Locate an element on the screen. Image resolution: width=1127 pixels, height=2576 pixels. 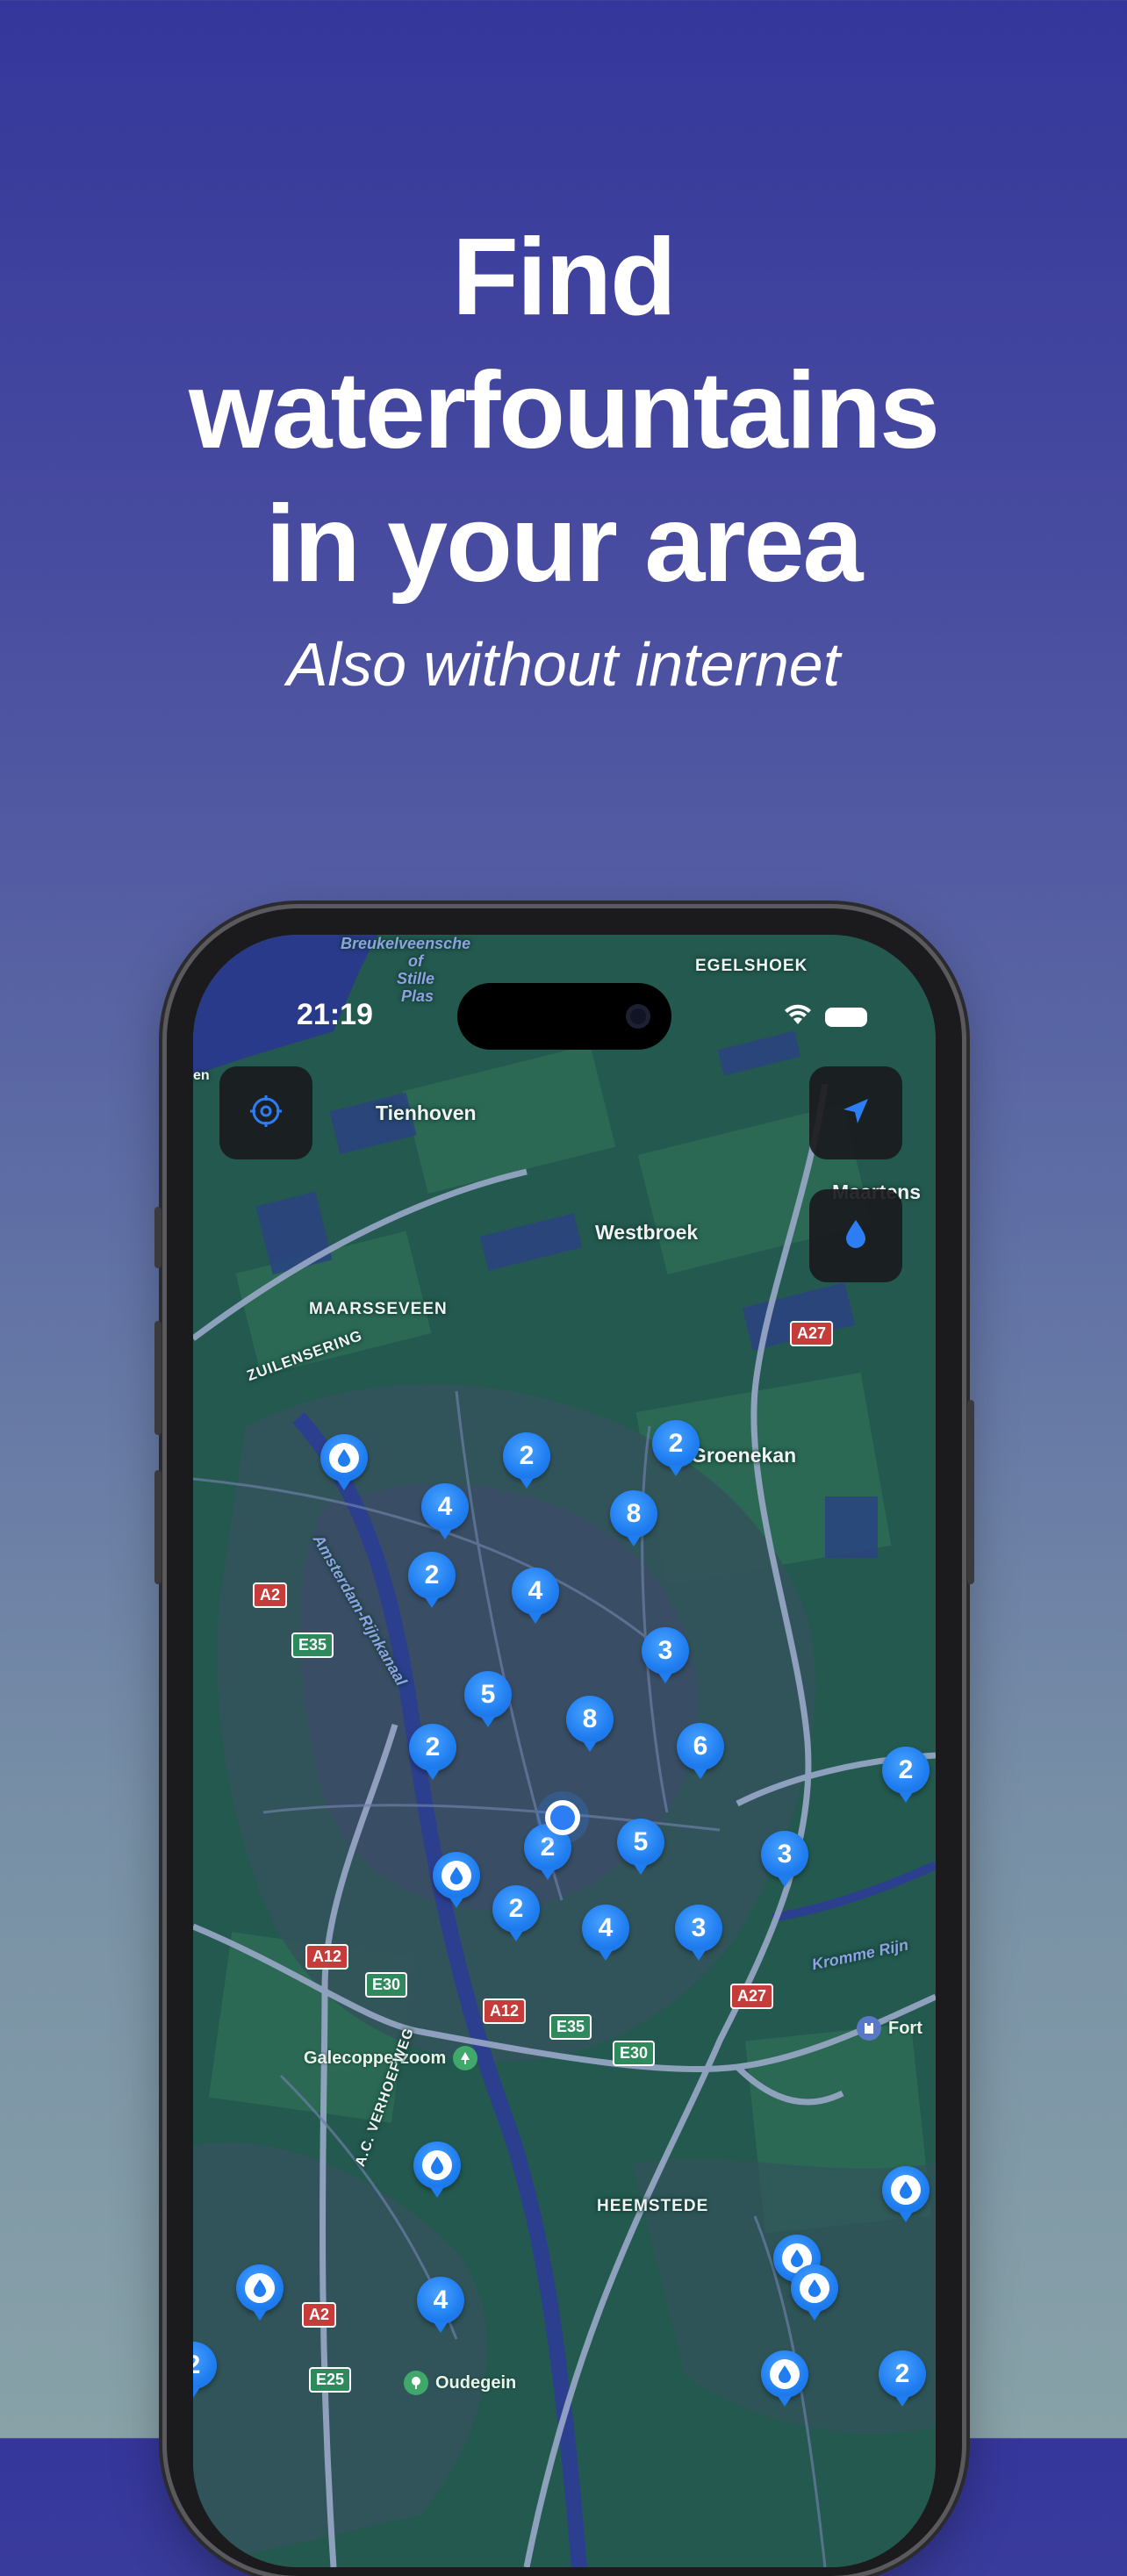
headline-line-2: waterfountains is located at coordinates (564, 410).